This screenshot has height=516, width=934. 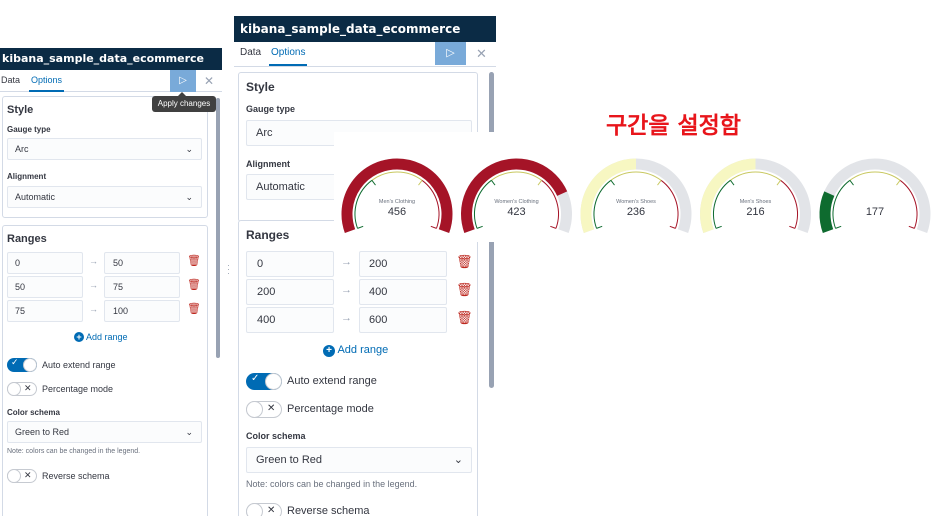 I want to click on gauge-type-value: Arc, so click(x=264, y=133).